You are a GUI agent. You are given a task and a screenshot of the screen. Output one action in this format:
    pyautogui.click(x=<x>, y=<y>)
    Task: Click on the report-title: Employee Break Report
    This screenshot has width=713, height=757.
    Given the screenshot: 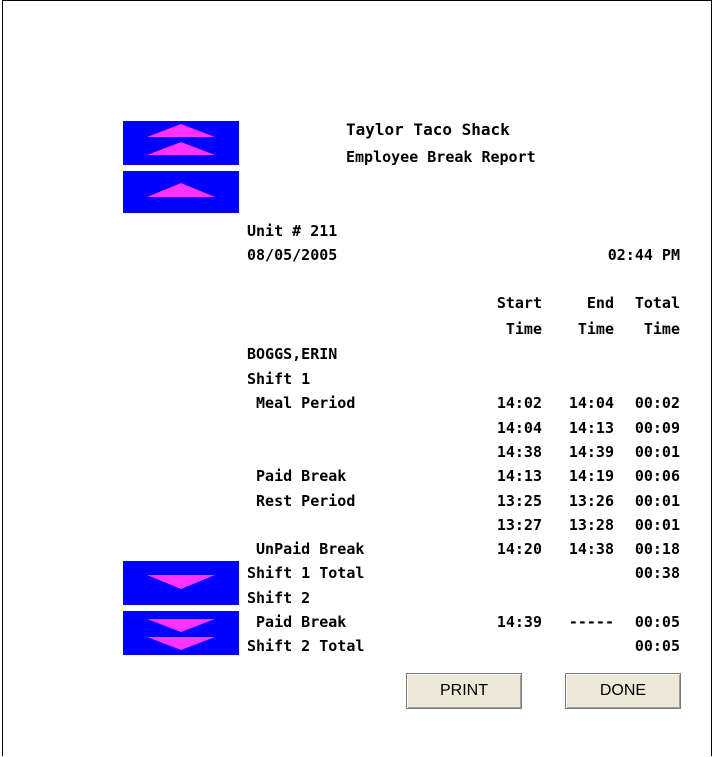 What is the action you would take?
    pyautogui.click(x=441, y=157)
    